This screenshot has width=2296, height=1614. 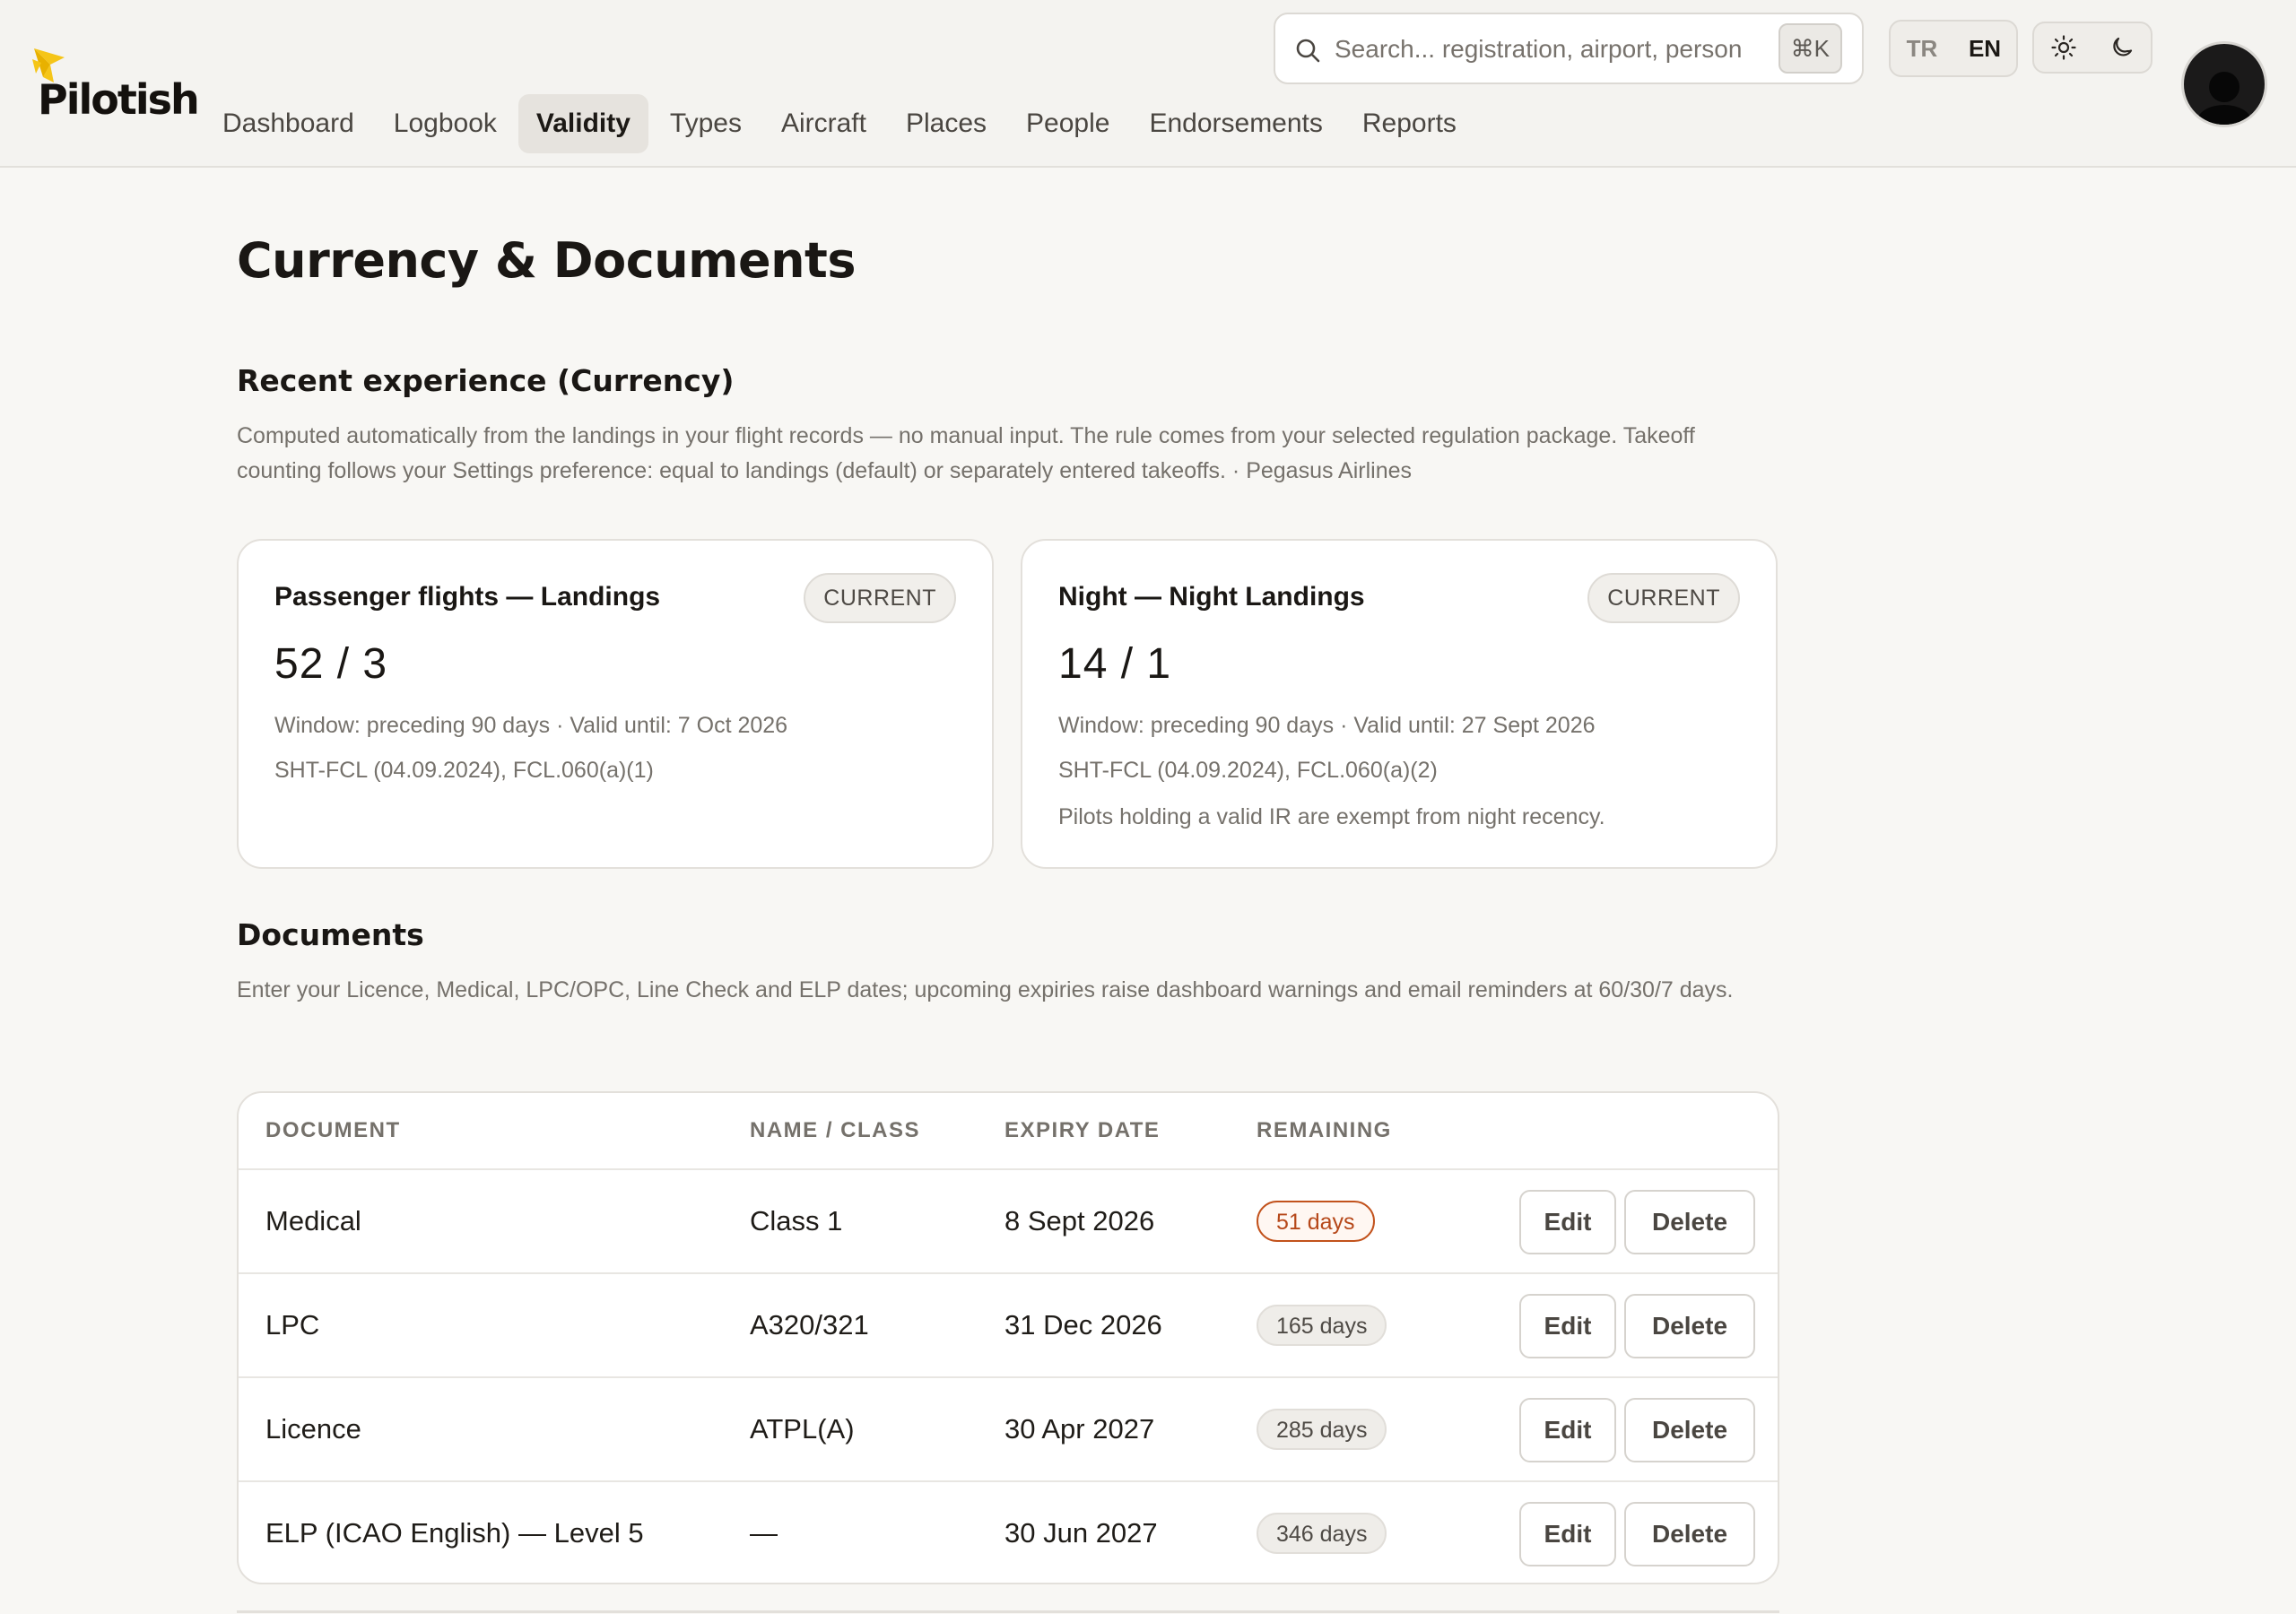 I want to click on nav-reports: Reports, so click(x=1409, y=123).